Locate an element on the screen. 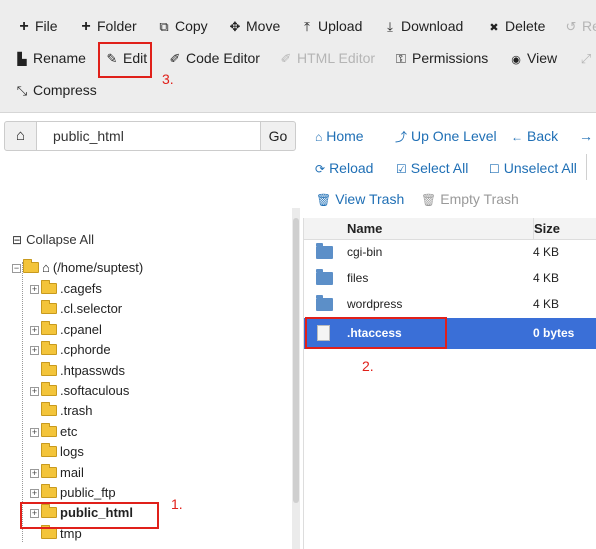 Image resolution: width=596 pixels, height=549 pixels. extract-button: ⤢ is located at coordinates (587, 58).